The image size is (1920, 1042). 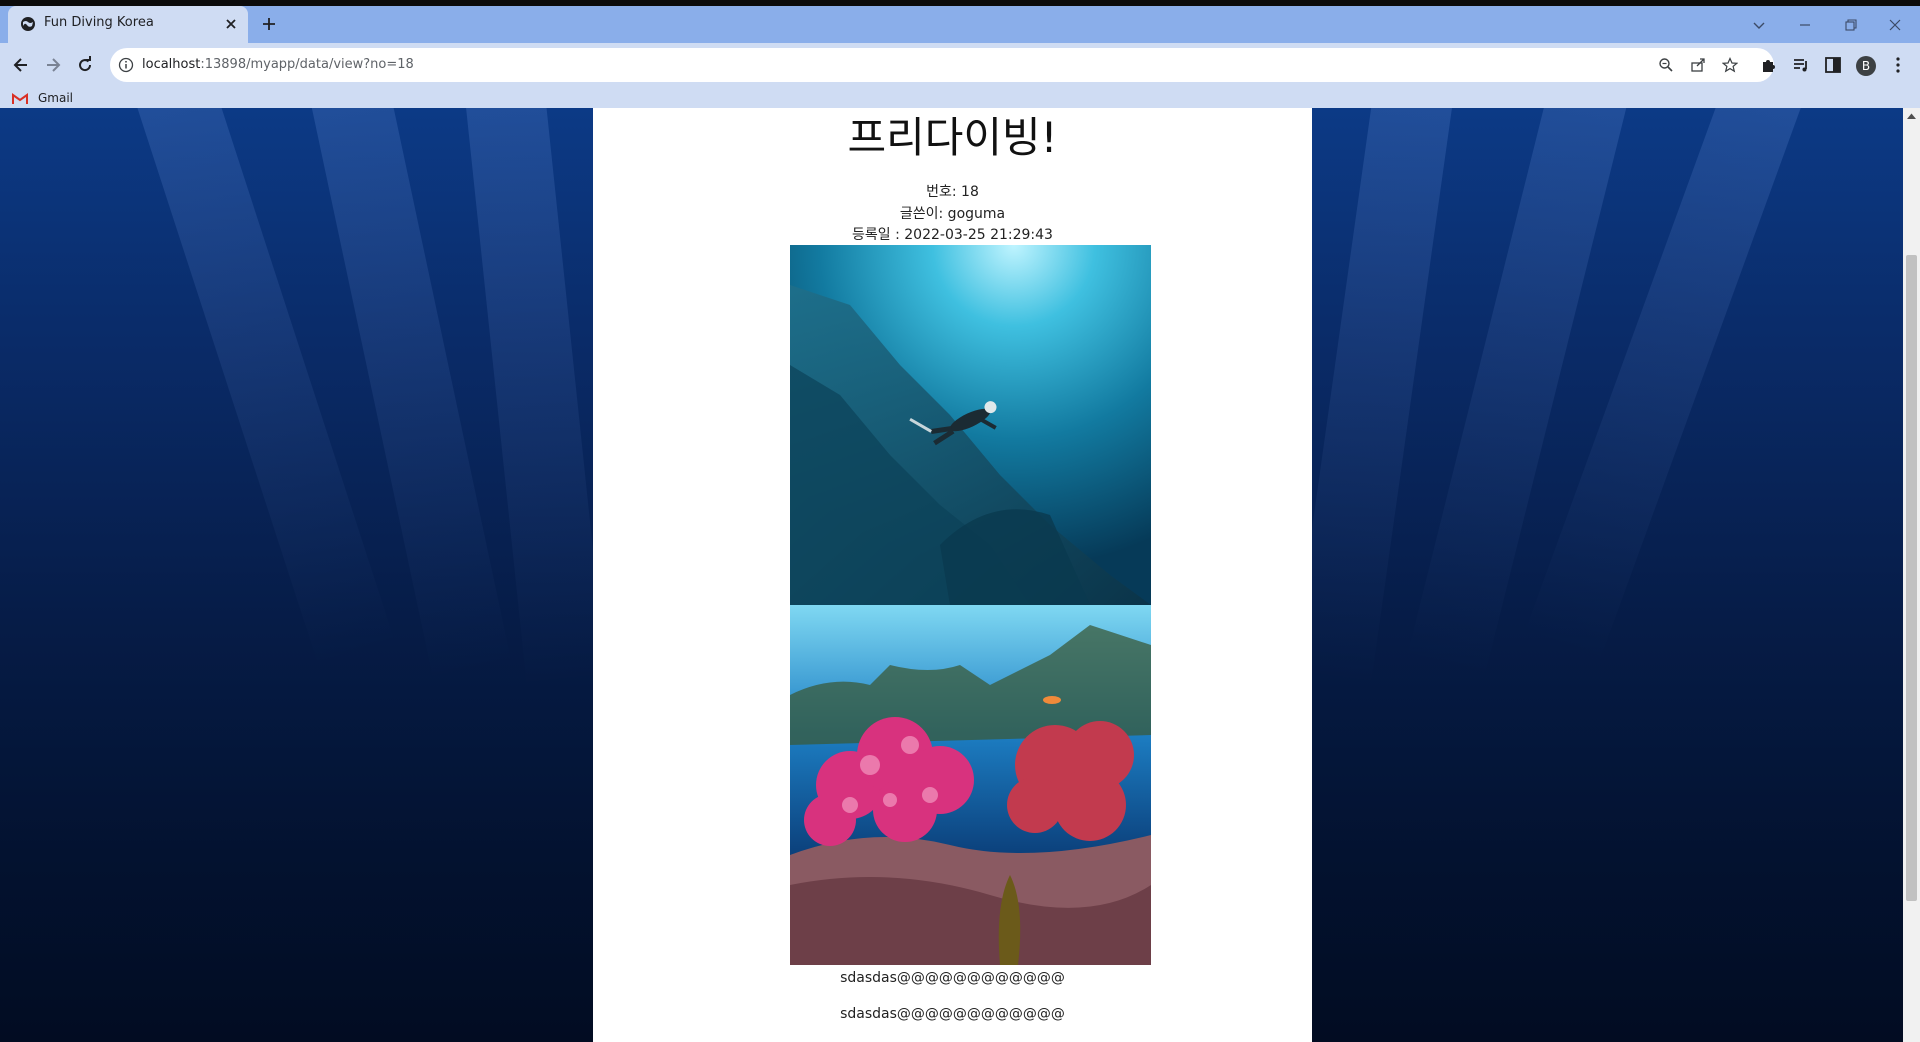 I want to click on back-arrow-icon, so click(x=21, y=65).